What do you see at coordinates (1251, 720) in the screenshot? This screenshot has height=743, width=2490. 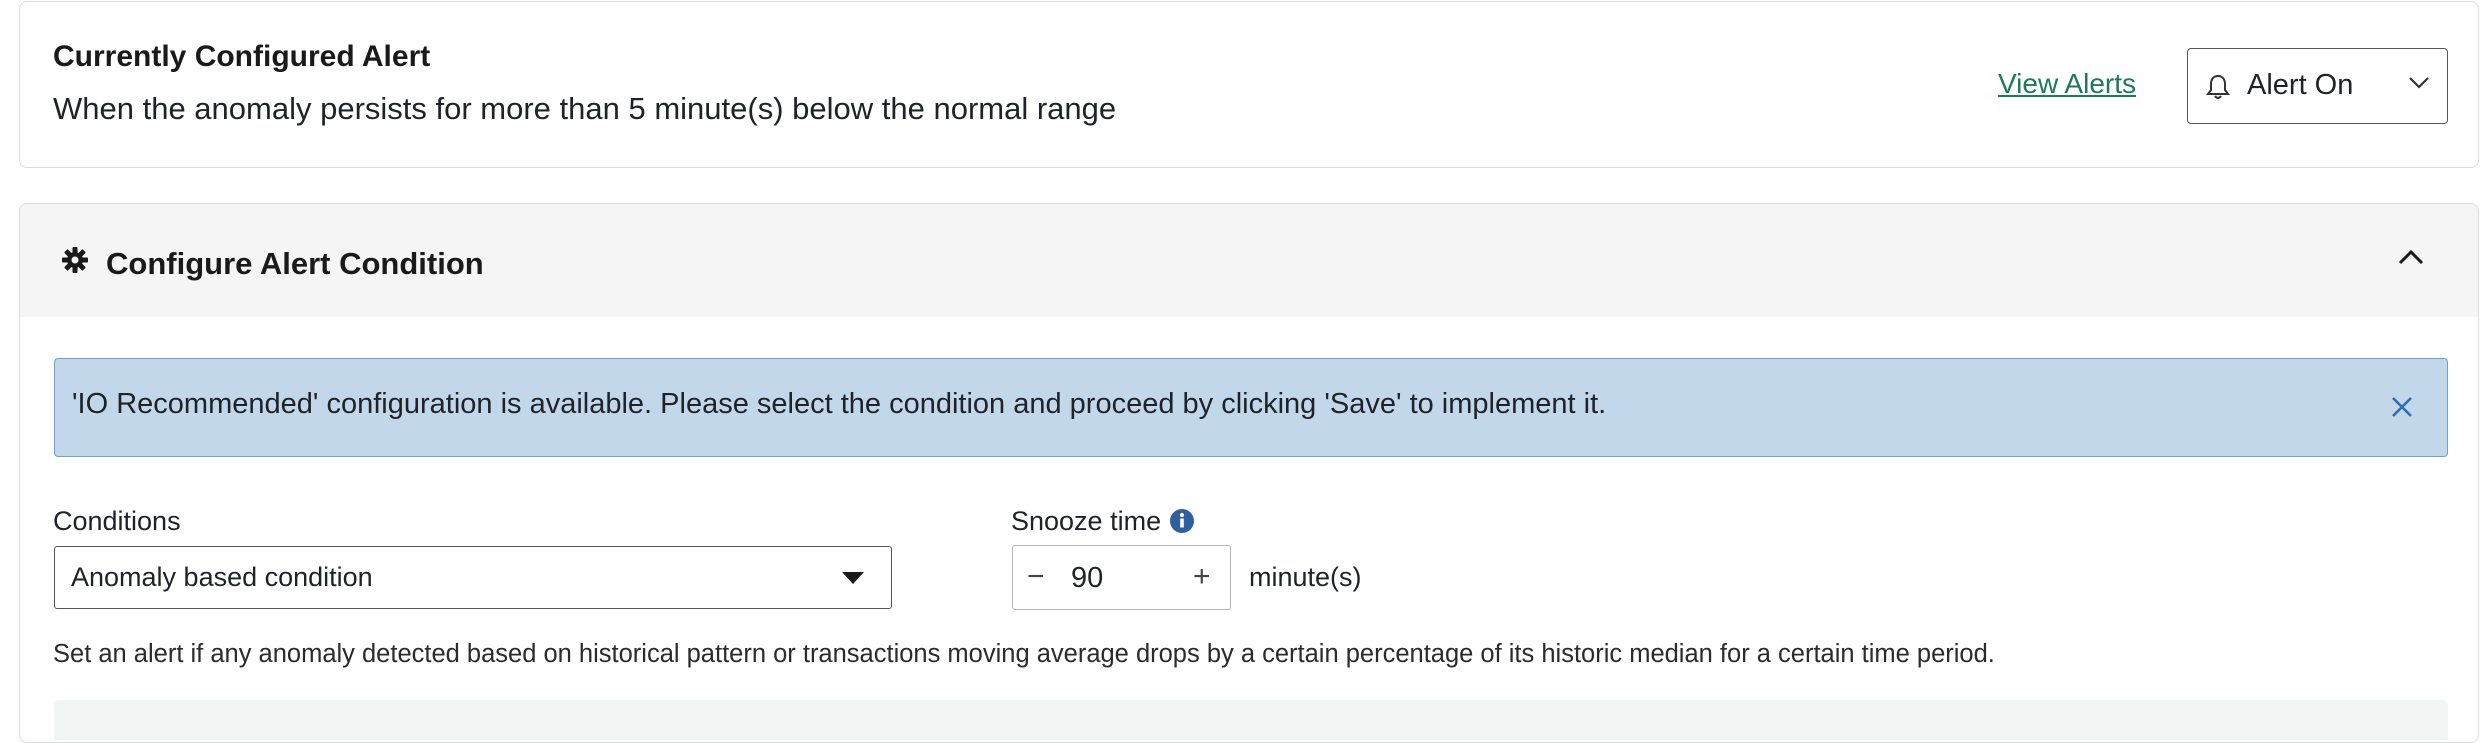 I see `condition-details-panel` at bounding box center [1251, 720].